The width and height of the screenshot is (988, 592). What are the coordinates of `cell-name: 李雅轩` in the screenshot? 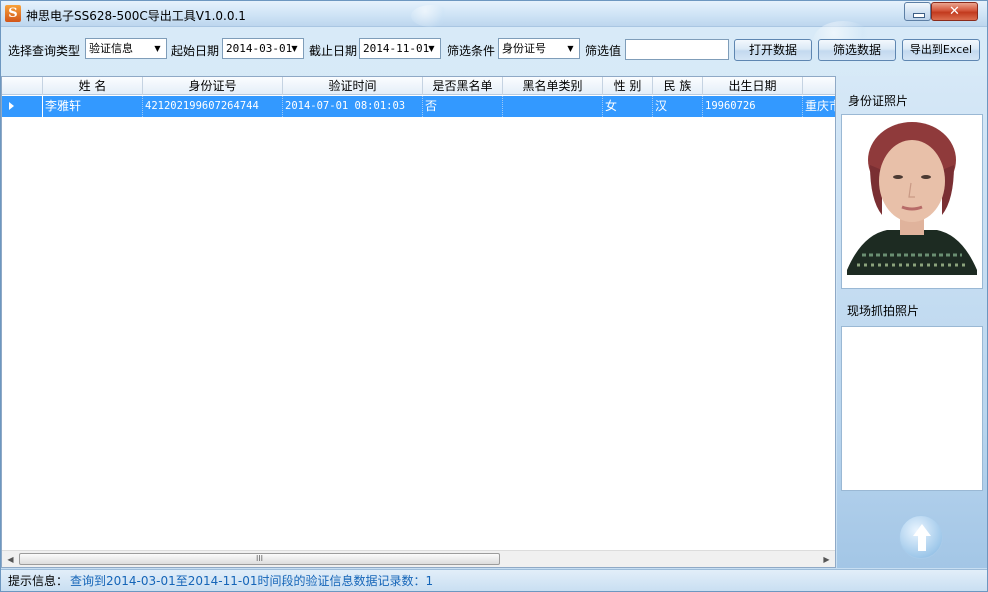 It's located at (93, 106).